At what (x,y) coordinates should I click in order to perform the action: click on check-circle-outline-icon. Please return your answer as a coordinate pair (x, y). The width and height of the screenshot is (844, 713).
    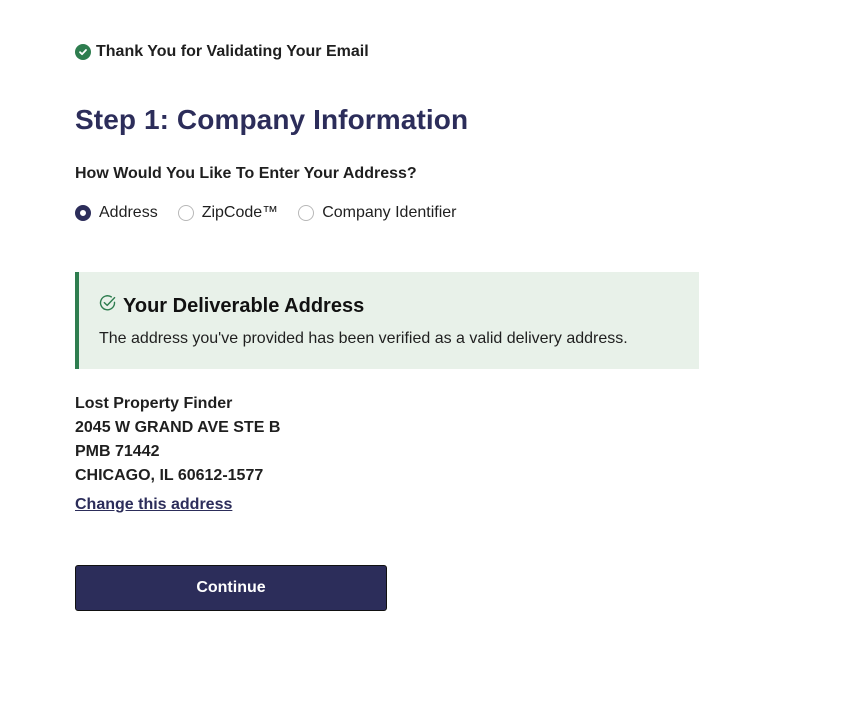
    Looking at the image, I should click on (108, 306).